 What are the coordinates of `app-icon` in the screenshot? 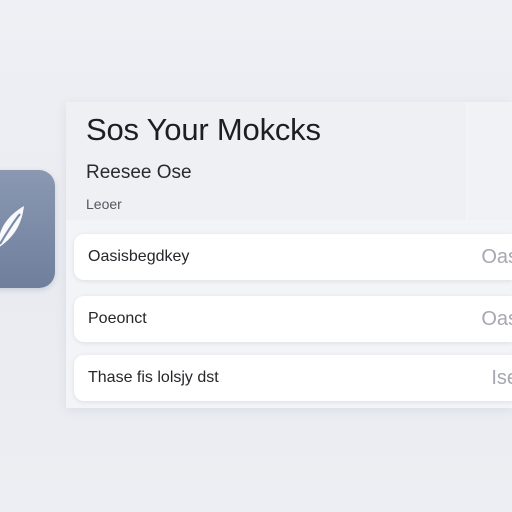 It's located at (27, 229).